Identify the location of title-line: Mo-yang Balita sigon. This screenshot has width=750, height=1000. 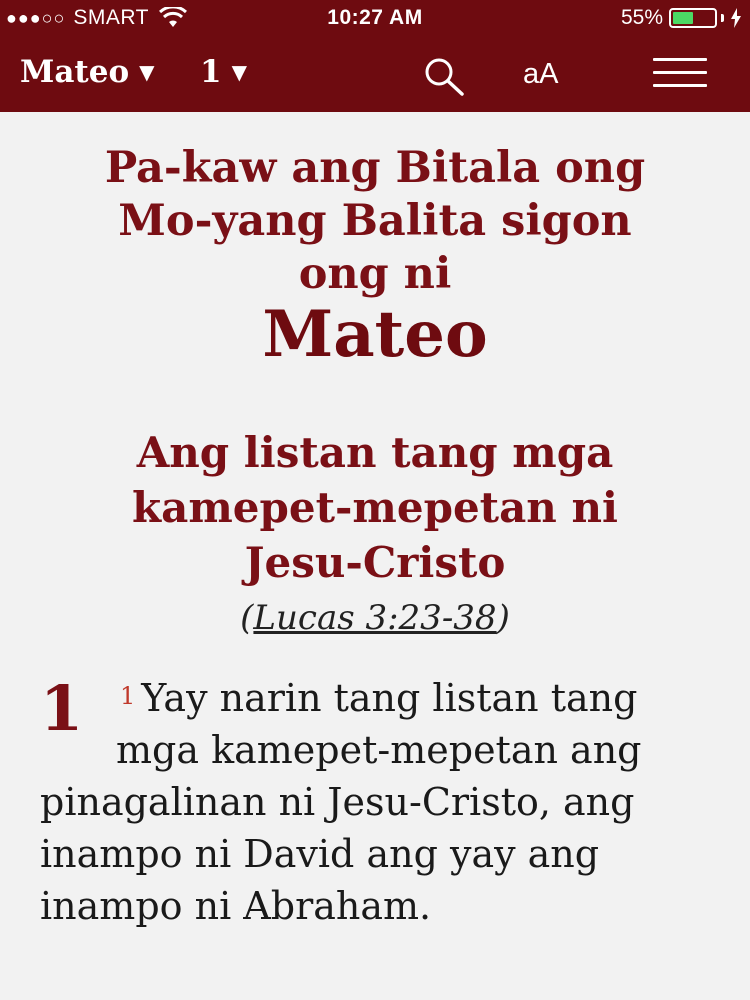
(375, 221).